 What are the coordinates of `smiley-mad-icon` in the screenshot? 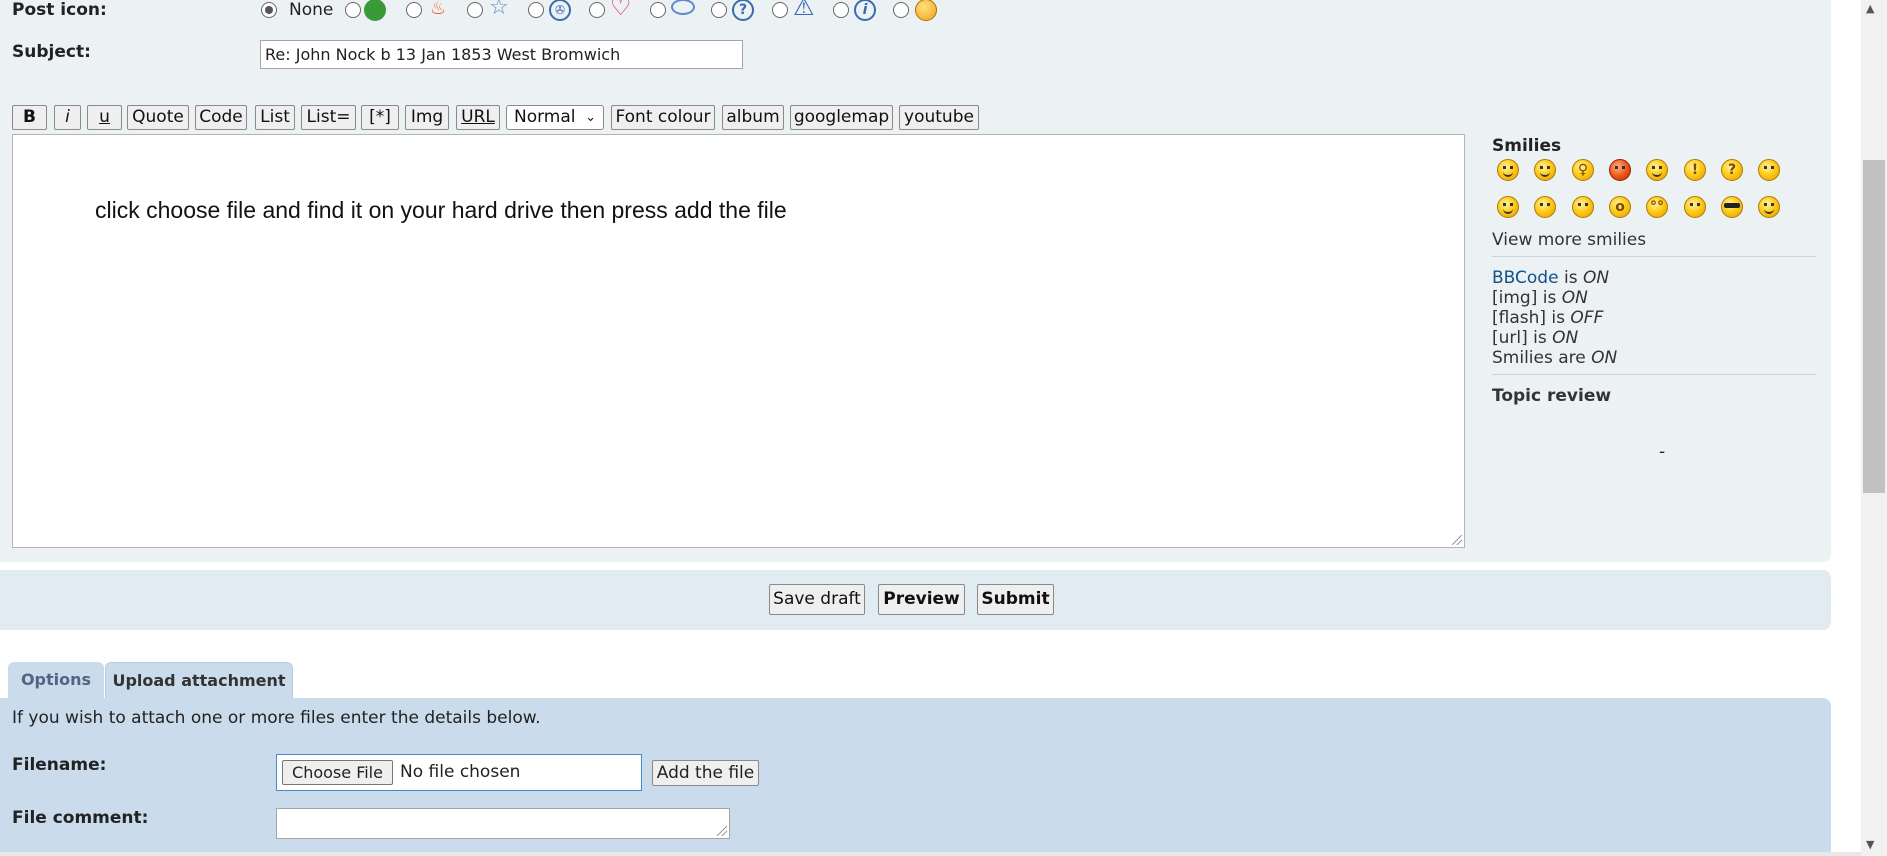 It's located at (1620, 170).